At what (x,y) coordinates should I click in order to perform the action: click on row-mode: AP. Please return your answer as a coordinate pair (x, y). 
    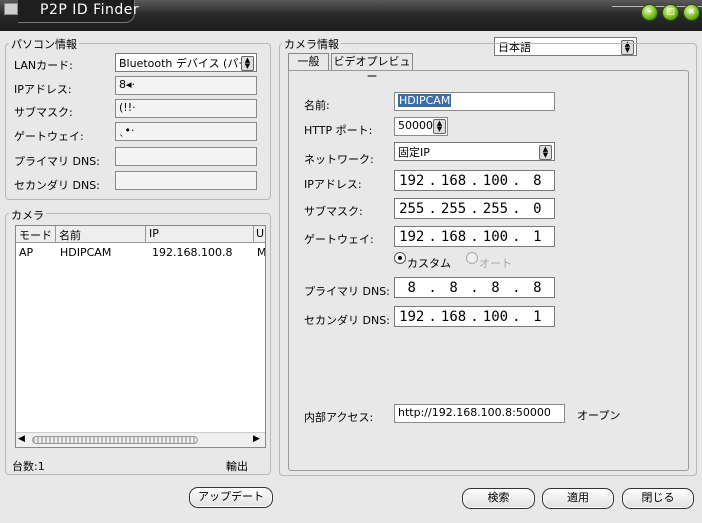
    Looking at the image, I should click on (26, 252).